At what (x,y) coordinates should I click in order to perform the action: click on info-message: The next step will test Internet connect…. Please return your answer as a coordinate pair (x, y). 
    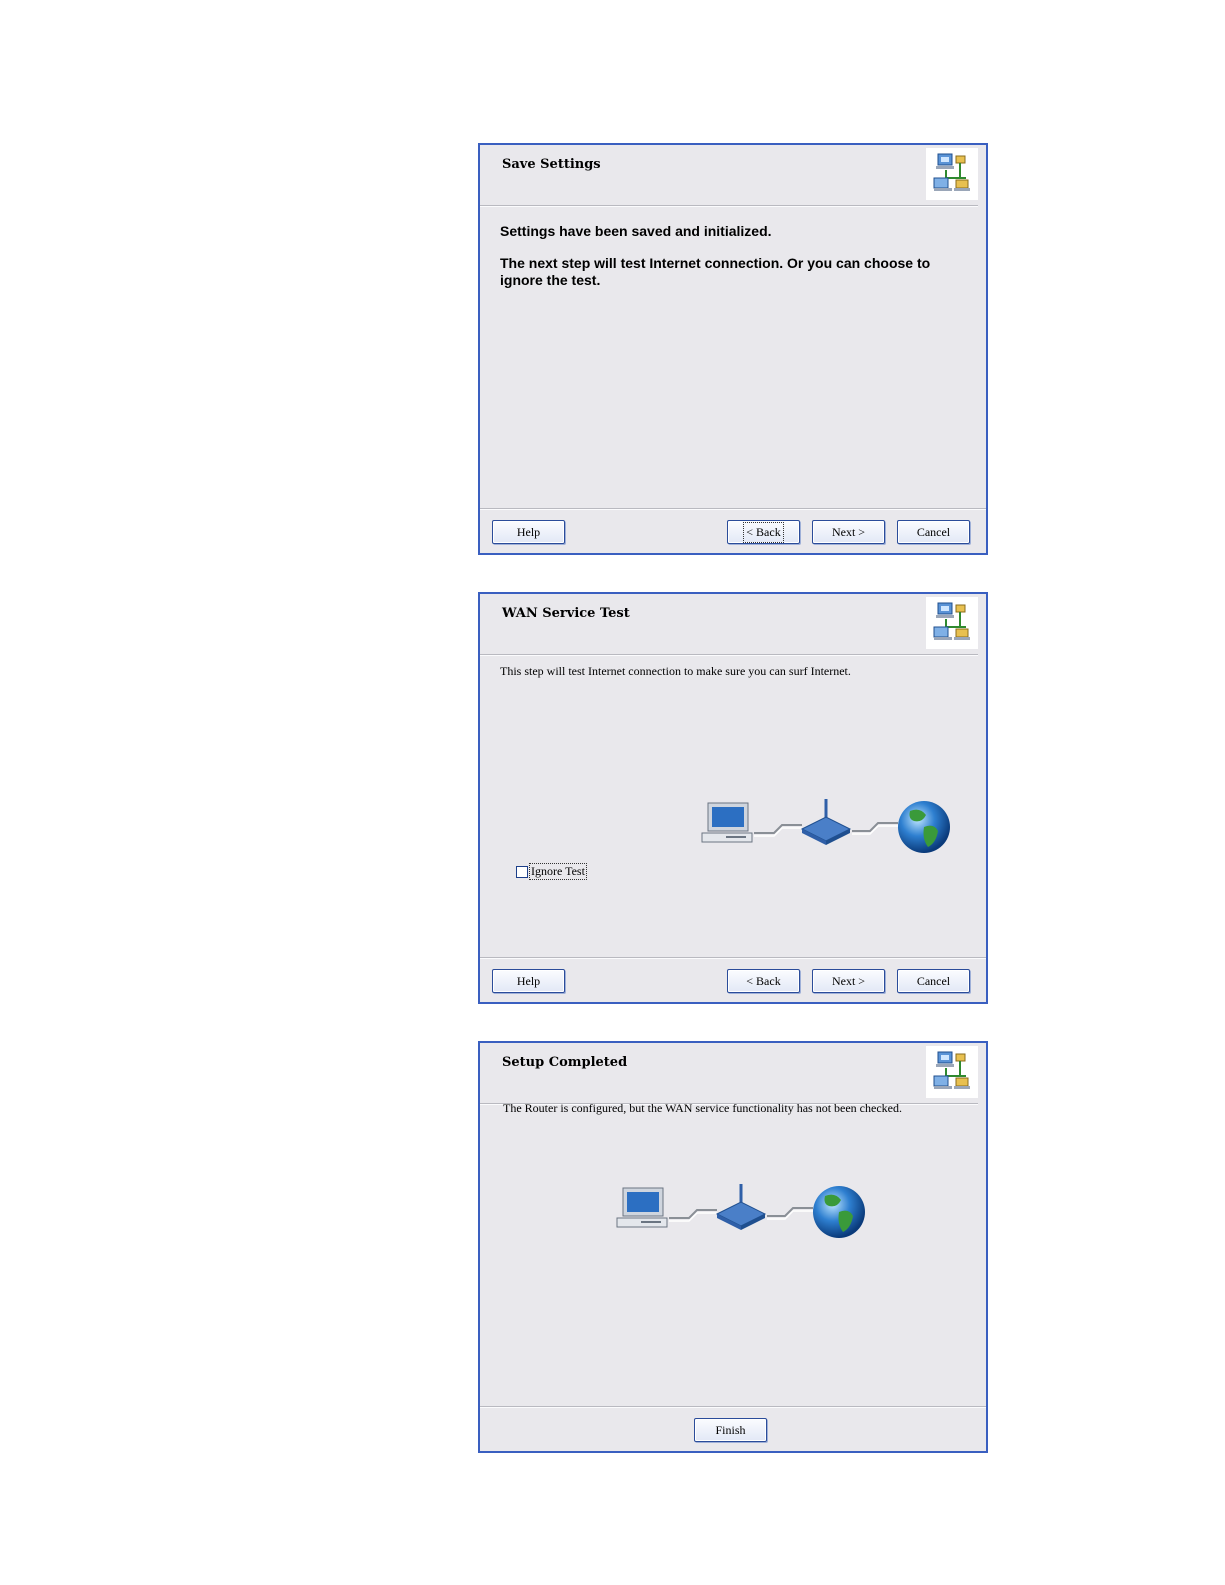
    Looking at the image, I should click on (715, 271).